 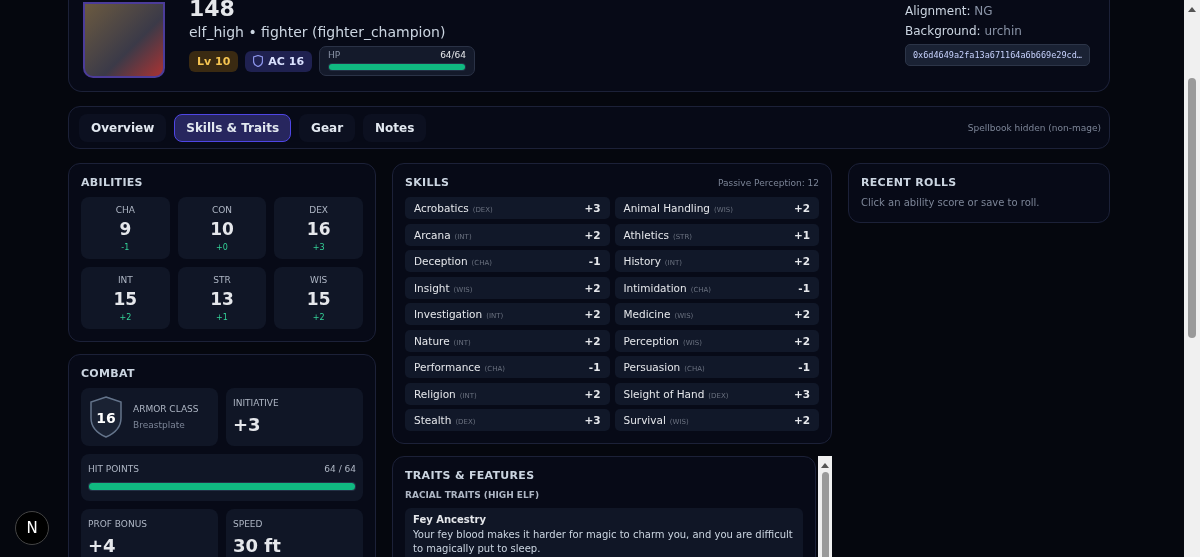 I want to click on prof-bonus-value: +4, so click(x=102, y=545).